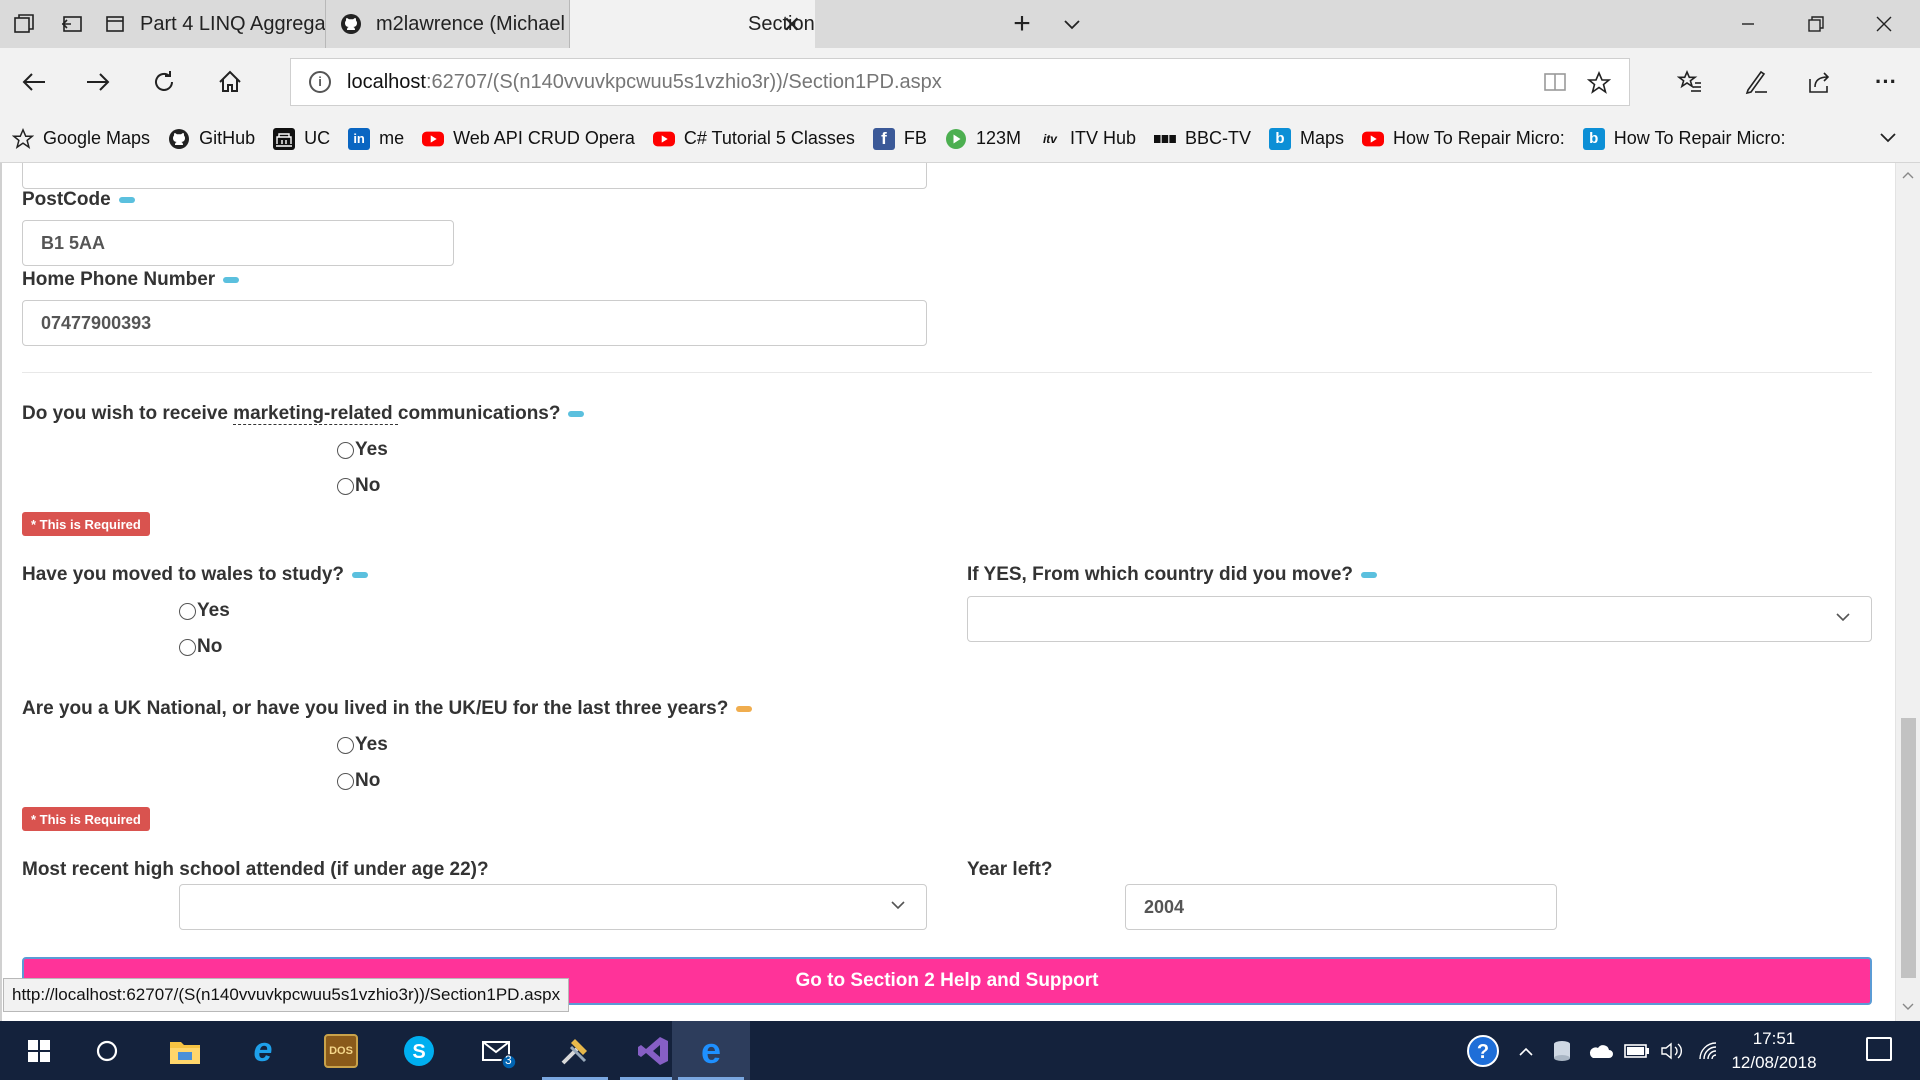  Describe the element at coordinates (419, 1050) in the screenshot. I see `skype-icon: S` at that location.